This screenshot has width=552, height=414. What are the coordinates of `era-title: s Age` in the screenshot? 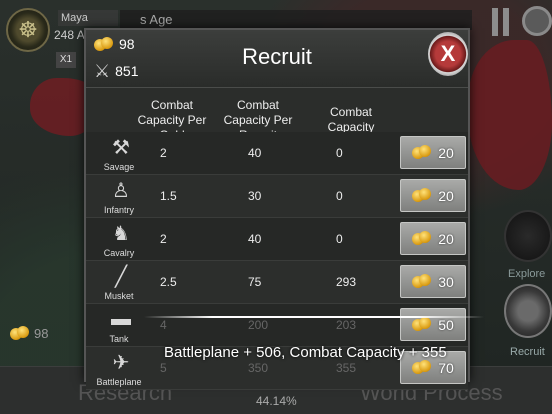 It's located at (296, 20).